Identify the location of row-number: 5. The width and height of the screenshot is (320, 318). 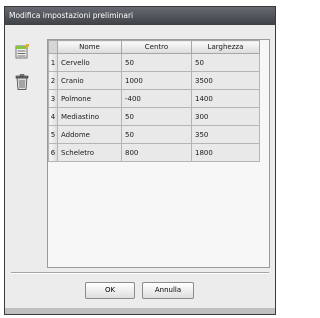
(53, 134).